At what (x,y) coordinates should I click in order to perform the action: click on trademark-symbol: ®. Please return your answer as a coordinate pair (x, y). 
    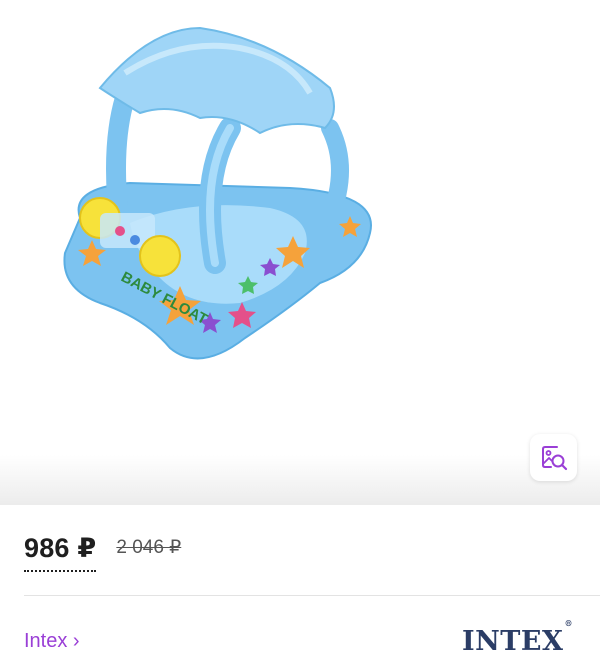
    Looking at the image, I should click on (568, 623).